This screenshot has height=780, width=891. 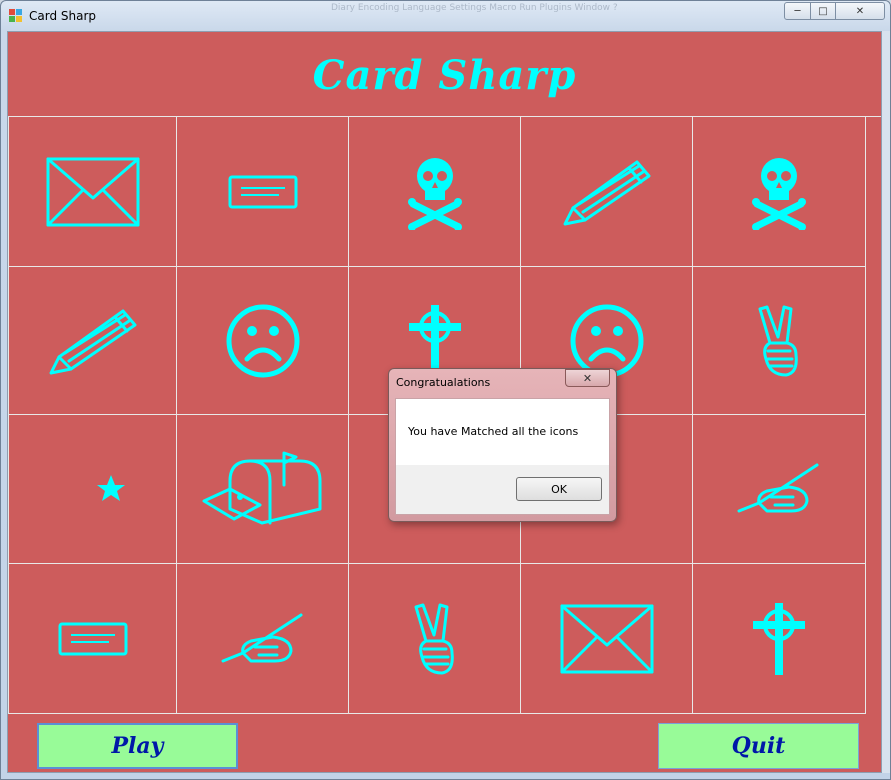 What do you see at coordinates (63, 16) in the screenshot?
I see `window-title: Card Sharp` at bounding box center [63, 16].